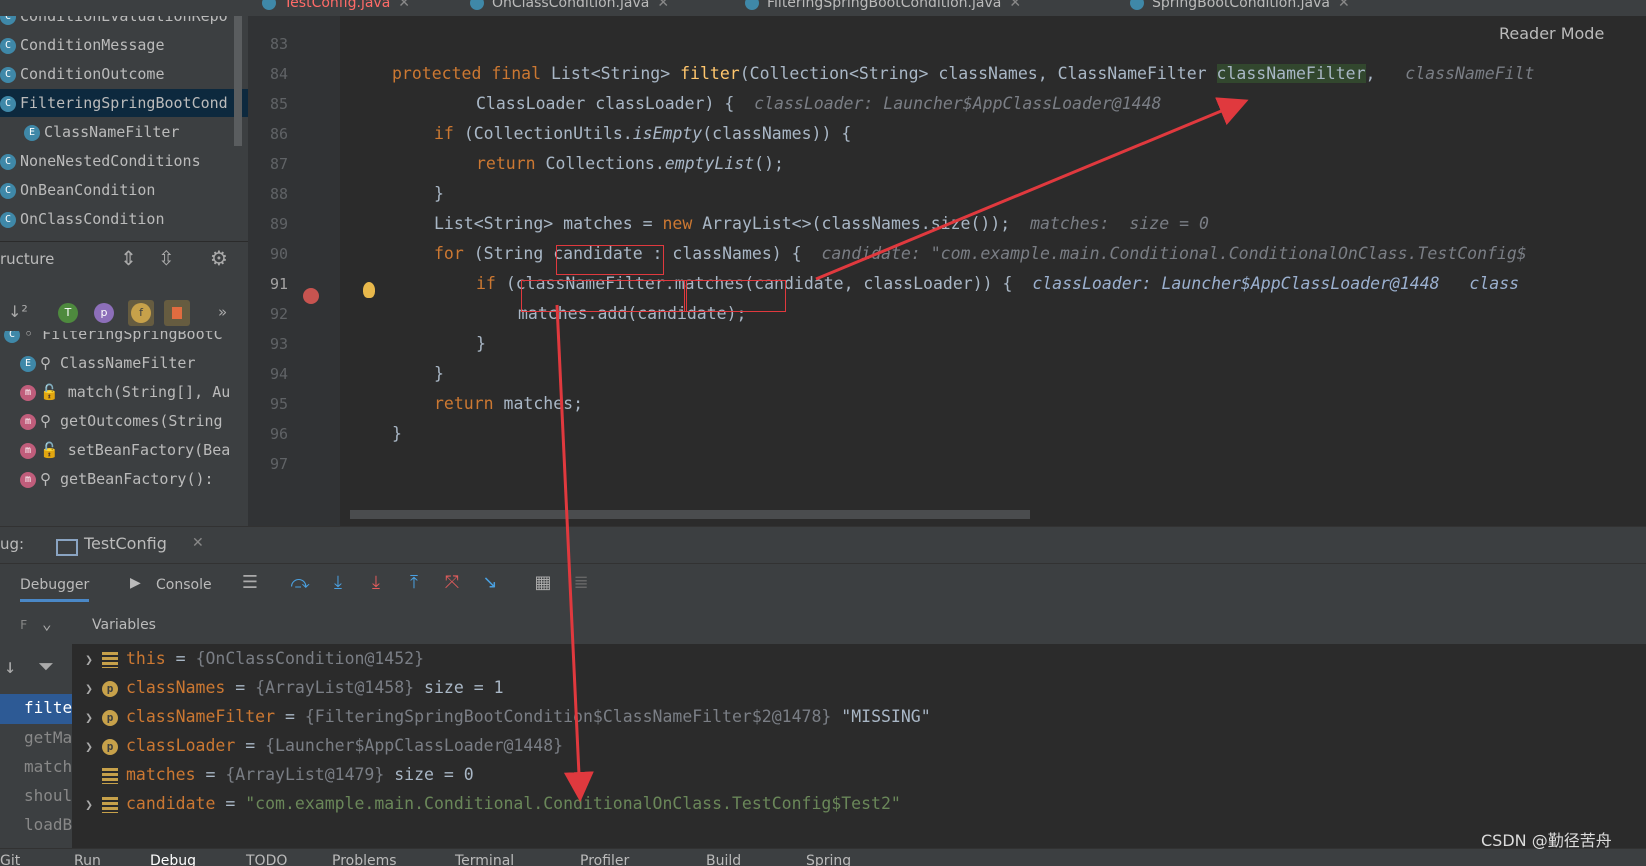 Image resolution: width=1646 pixels, height=866 pixels. Describe the element at coordinates (574, 553) in the screenshot. I see `annotation-arrow-to-variable` at that location.